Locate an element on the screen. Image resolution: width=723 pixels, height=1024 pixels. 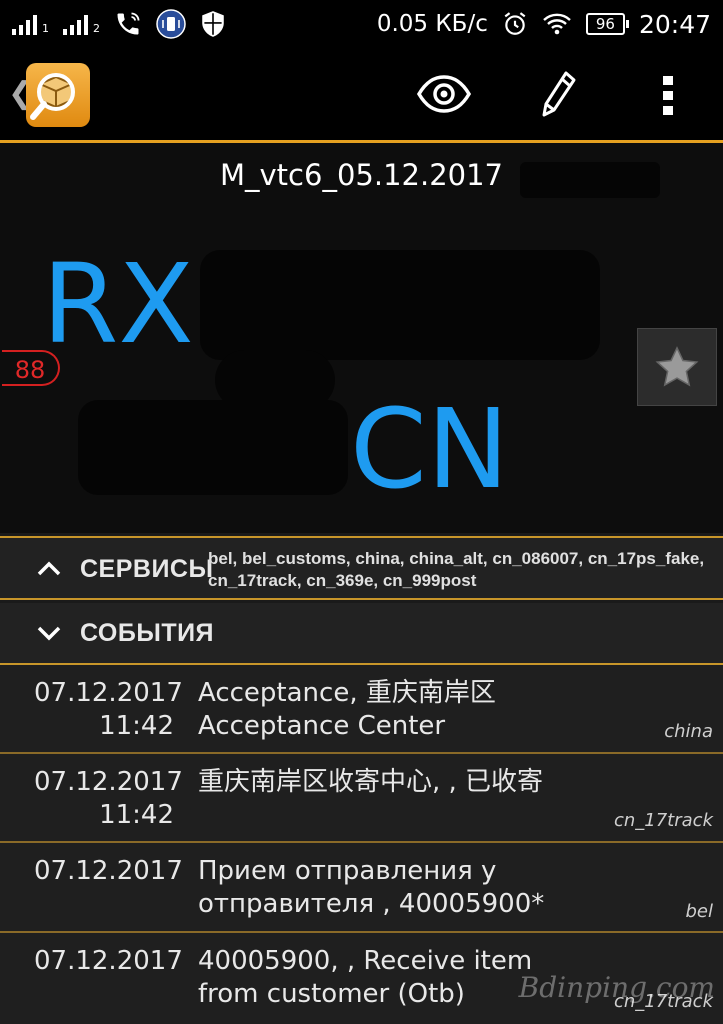
wifi-icon is located at coordinates (557, 24).